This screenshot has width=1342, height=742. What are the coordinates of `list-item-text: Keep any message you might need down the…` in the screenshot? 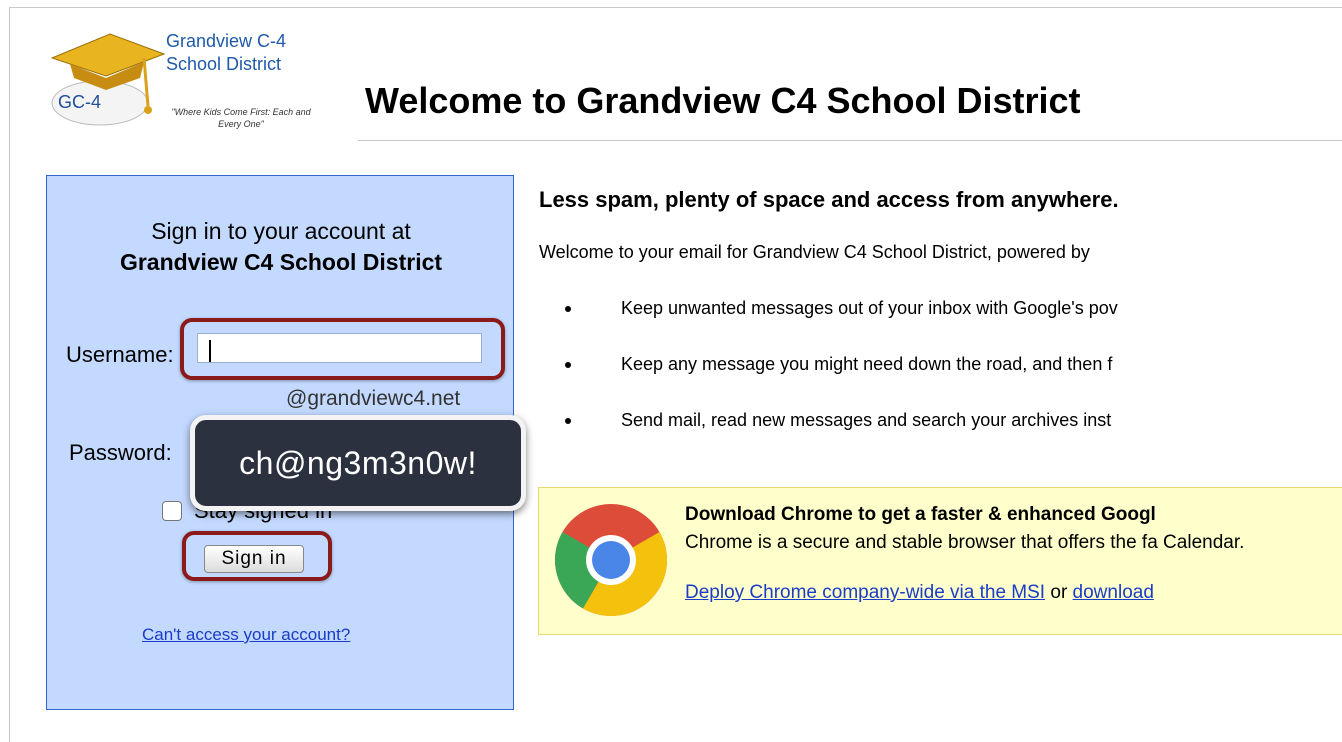 It's located at (867, 364).